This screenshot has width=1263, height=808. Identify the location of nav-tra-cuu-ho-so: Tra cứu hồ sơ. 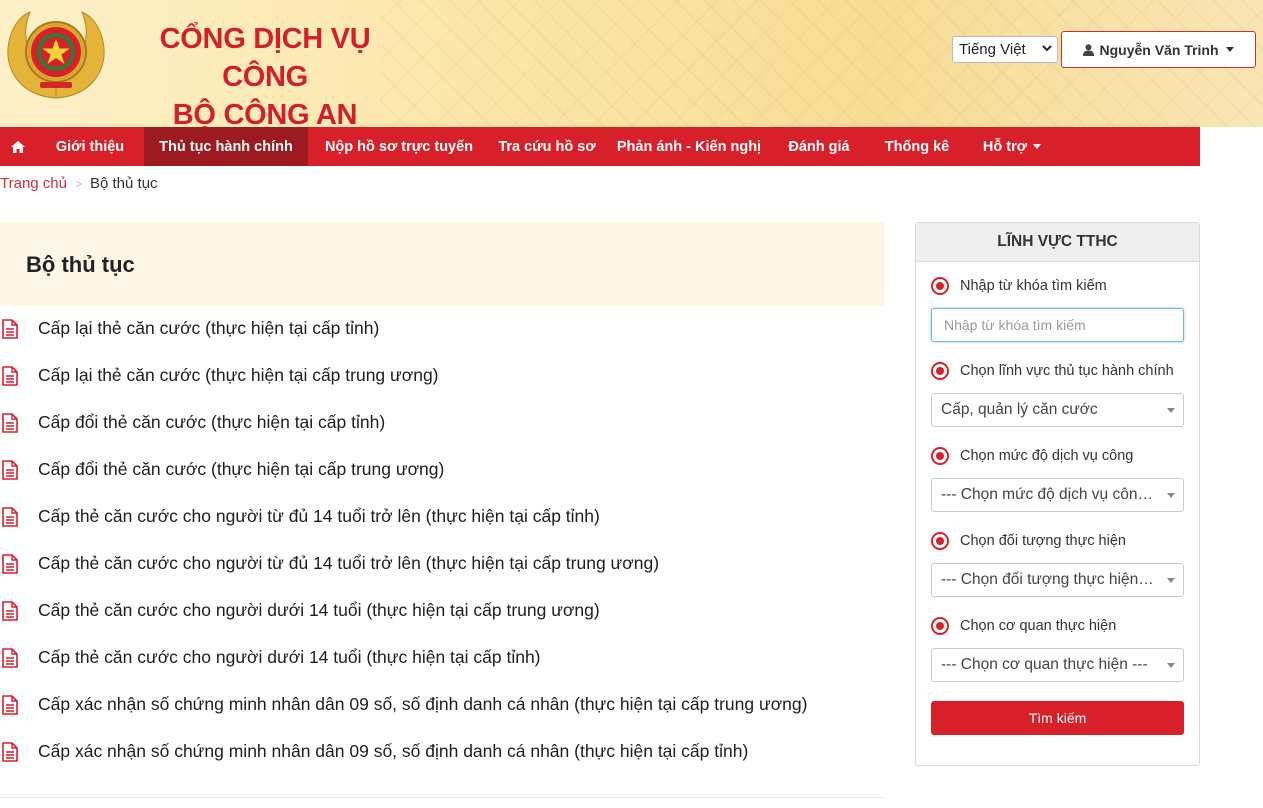
(547, 146).